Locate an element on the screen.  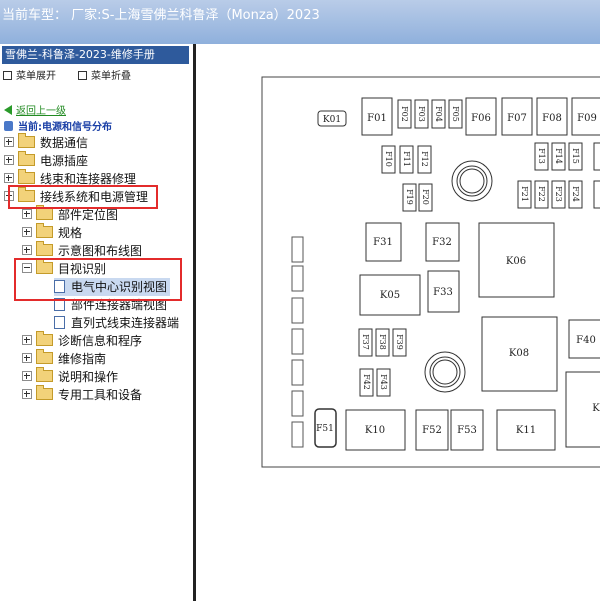
label-F09: F09 is located at coordinates (587, 118).